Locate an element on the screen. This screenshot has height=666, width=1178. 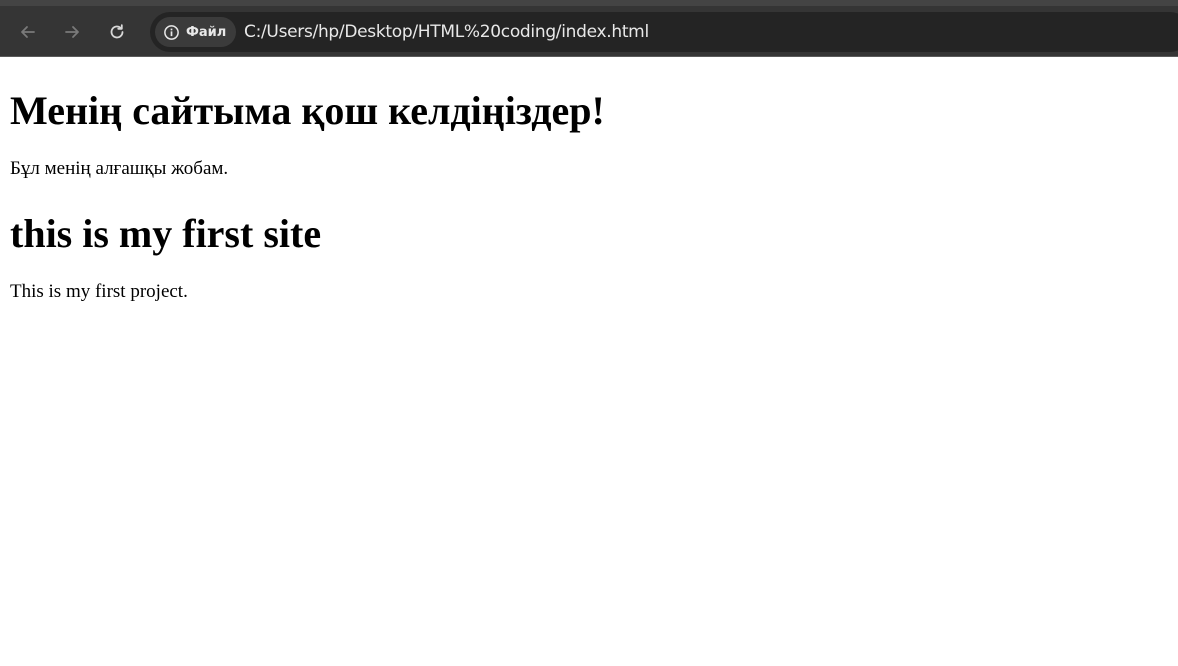
paragraph-kazakh: Бұл менің алғашқы жобам. is located at coordinates (119, 168).